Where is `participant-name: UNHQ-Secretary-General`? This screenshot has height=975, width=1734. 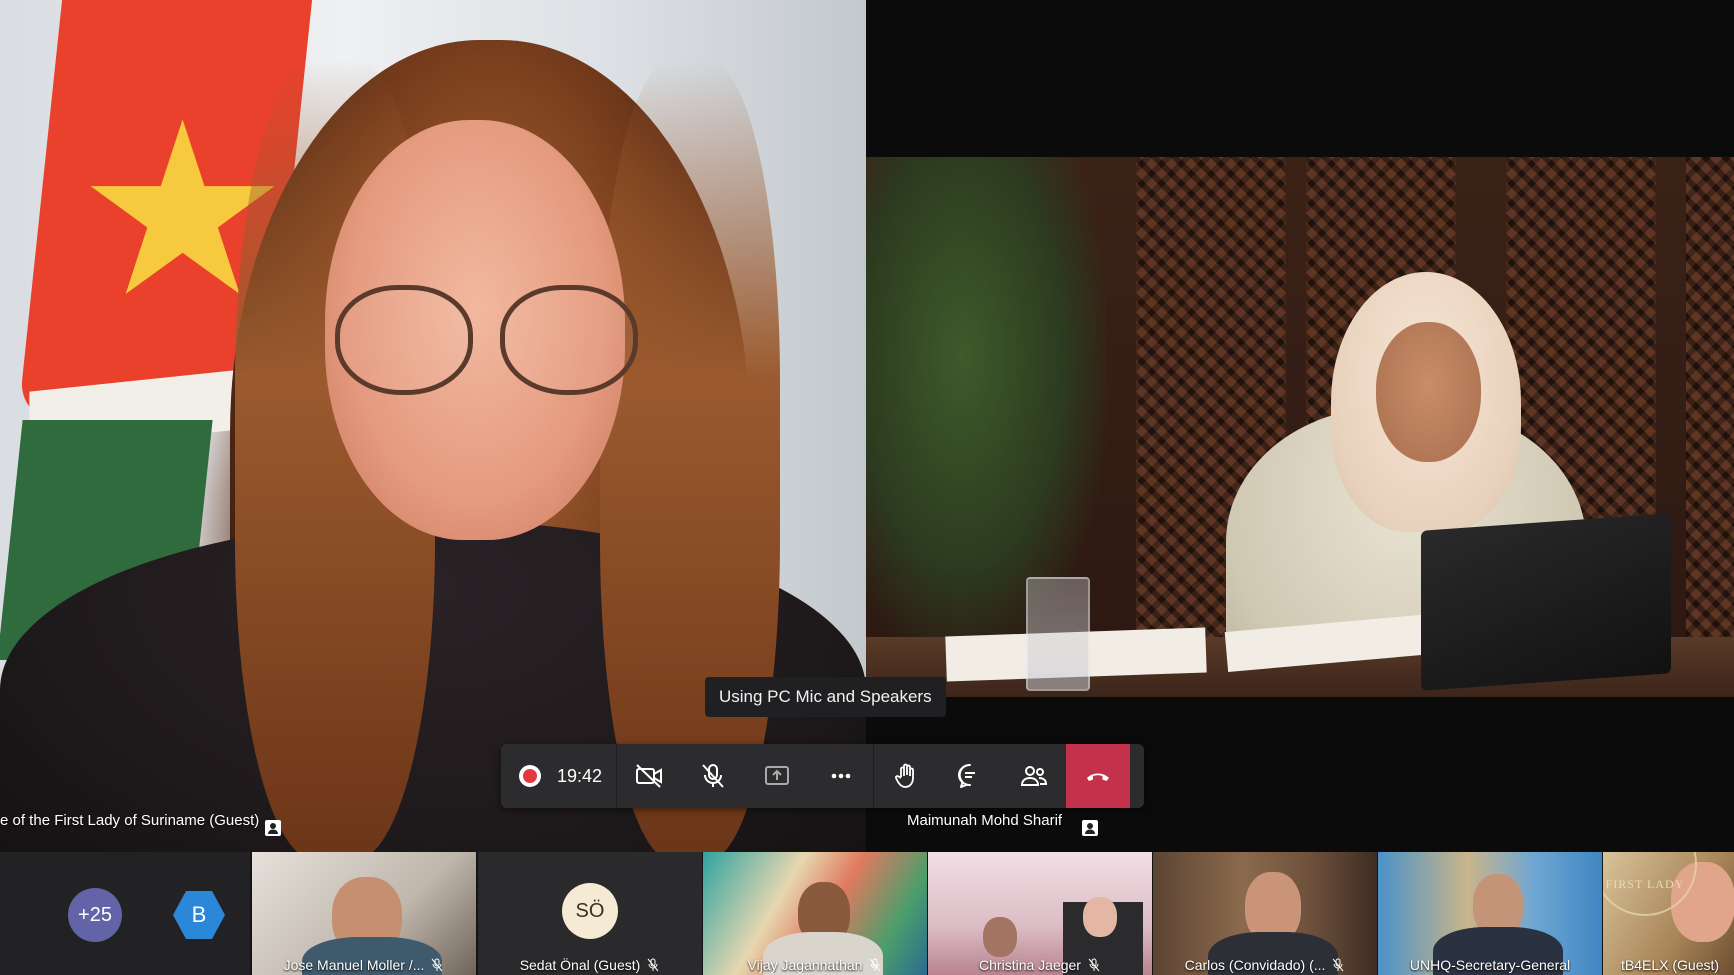 participant-name: UNHQ-Secretary-General is located at coordinates (1490, 965).